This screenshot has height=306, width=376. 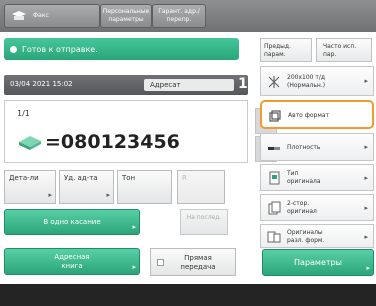 What do you see at coordinates (121, 49) in the screenshot?
I see `status-bar: Готов к отправке.` at bounding box center [121, 49].